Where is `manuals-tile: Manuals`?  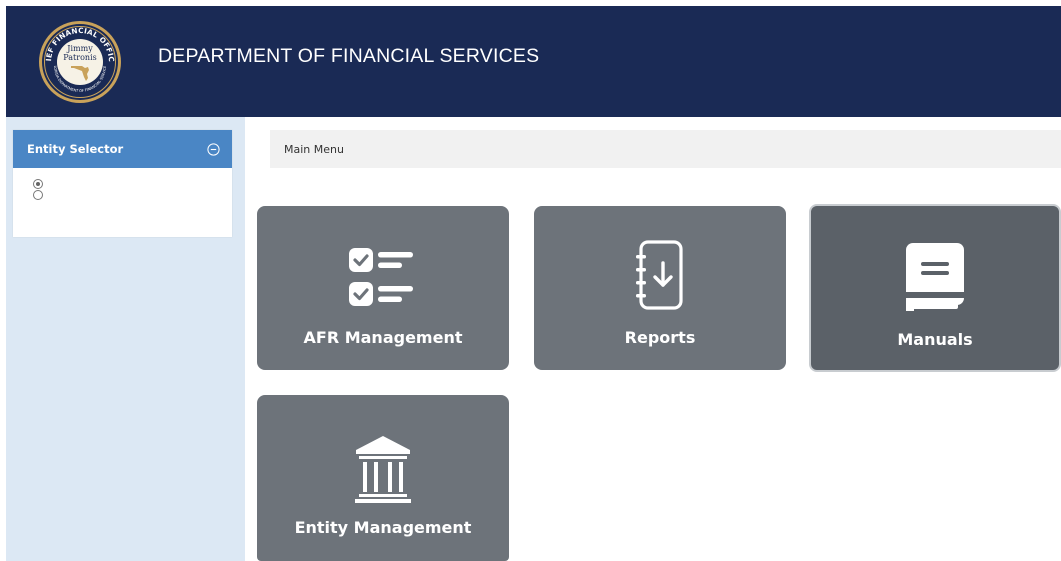
manuals-tile: Manuals is located at coordinates (935, 288).